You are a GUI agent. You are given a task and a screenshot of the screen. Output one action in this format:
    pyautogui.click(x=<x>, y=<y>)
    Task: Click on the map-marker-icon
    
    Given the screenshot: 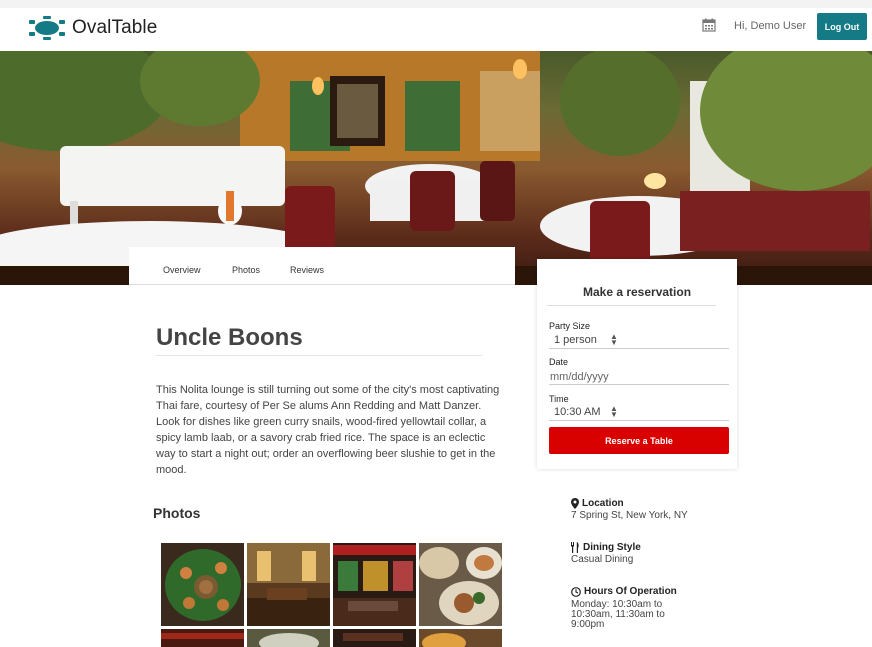 What is the action you would take?
    pyautogui.click(x=575, y=503)
    